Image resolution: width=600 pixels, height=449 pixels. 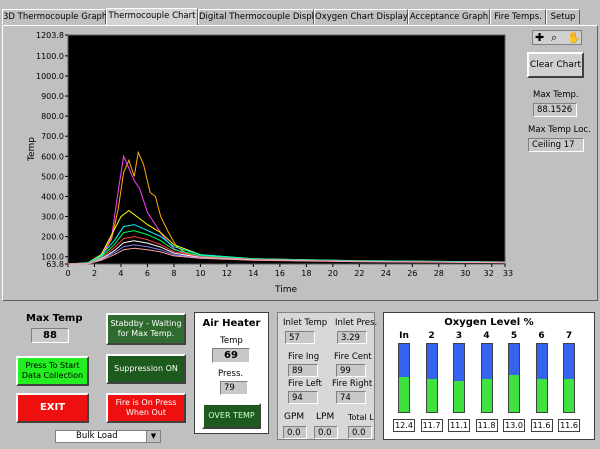 What do you see at coordinates (305, 384) in the screenshot?
I see `fire-left-label: Fire Left` at bounding box center [305, 384].